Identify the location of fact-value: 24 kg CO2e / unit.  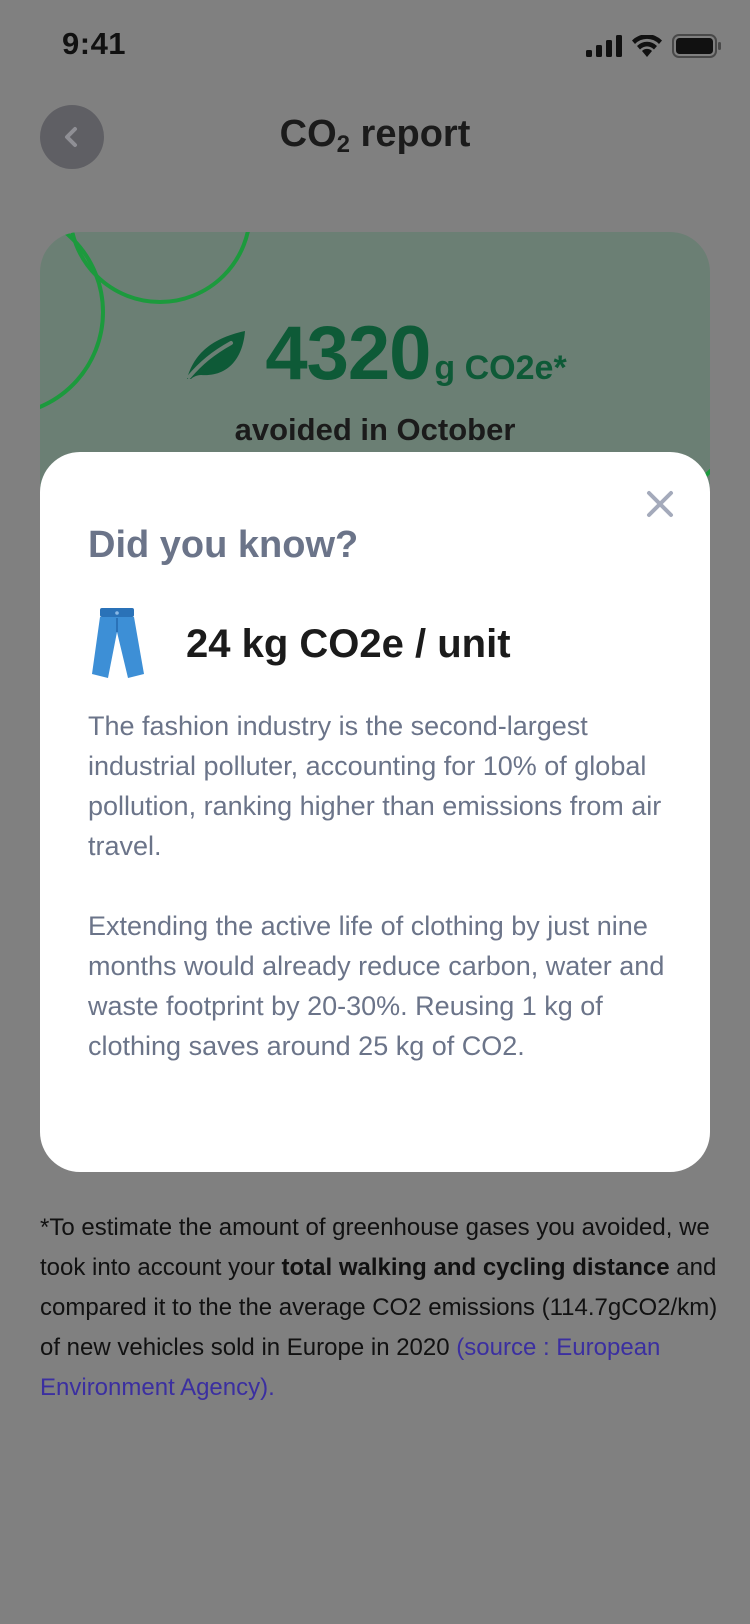
(348, 643).